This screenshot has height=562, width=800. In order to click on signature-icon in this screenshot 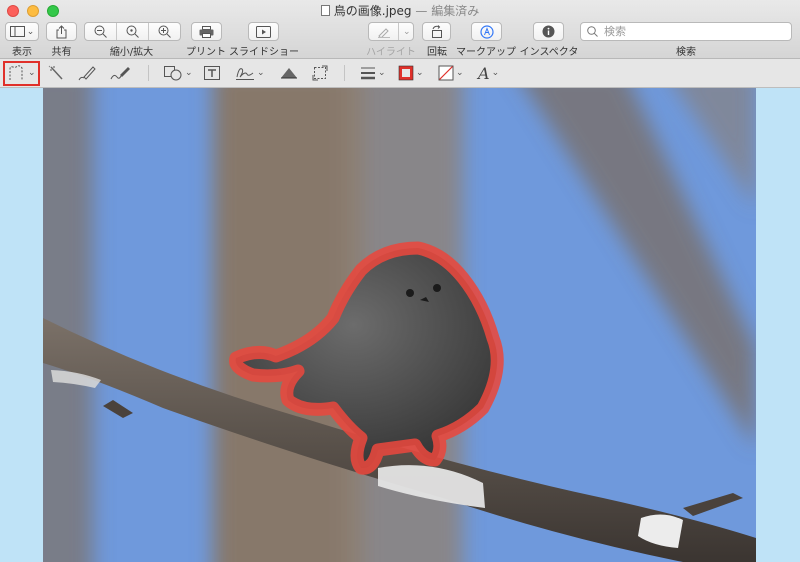, I will do `click(245, 74)`.